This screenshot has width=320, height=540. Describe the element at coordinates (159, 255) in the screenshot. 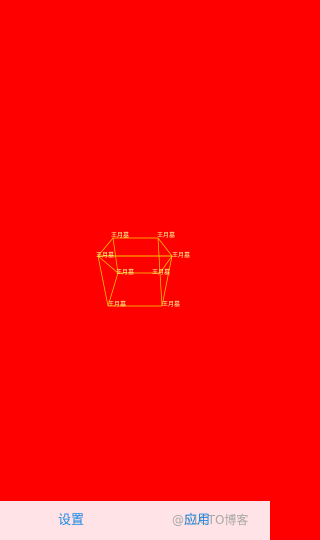

I see `cube-edge-right-inner` at that location.